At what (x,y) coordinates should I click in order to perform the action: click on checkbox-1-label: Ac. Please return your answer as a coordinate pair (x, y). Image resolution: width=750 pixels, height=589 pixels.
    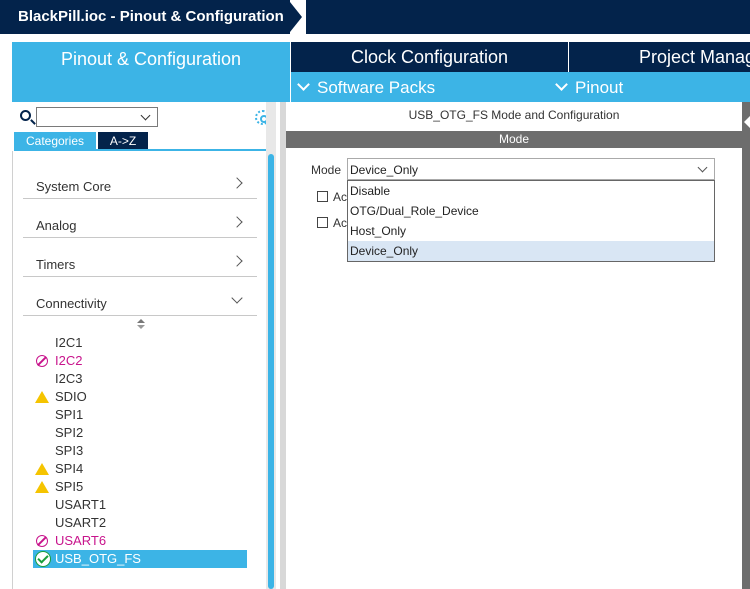
    Looking at the image, I should click on (340, 197).